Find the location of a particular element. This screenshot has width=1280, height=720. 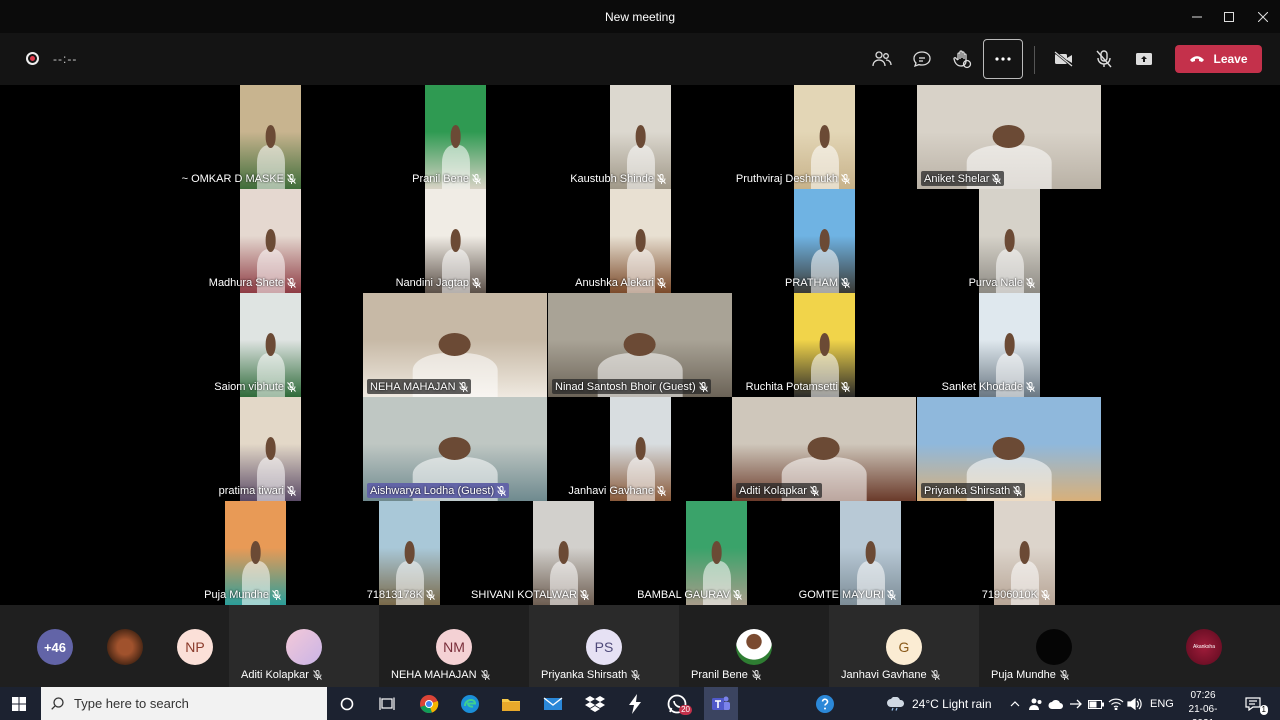

taskbar-clock: 07:26 21-06-2021 is located at coordinates (1203, 704).